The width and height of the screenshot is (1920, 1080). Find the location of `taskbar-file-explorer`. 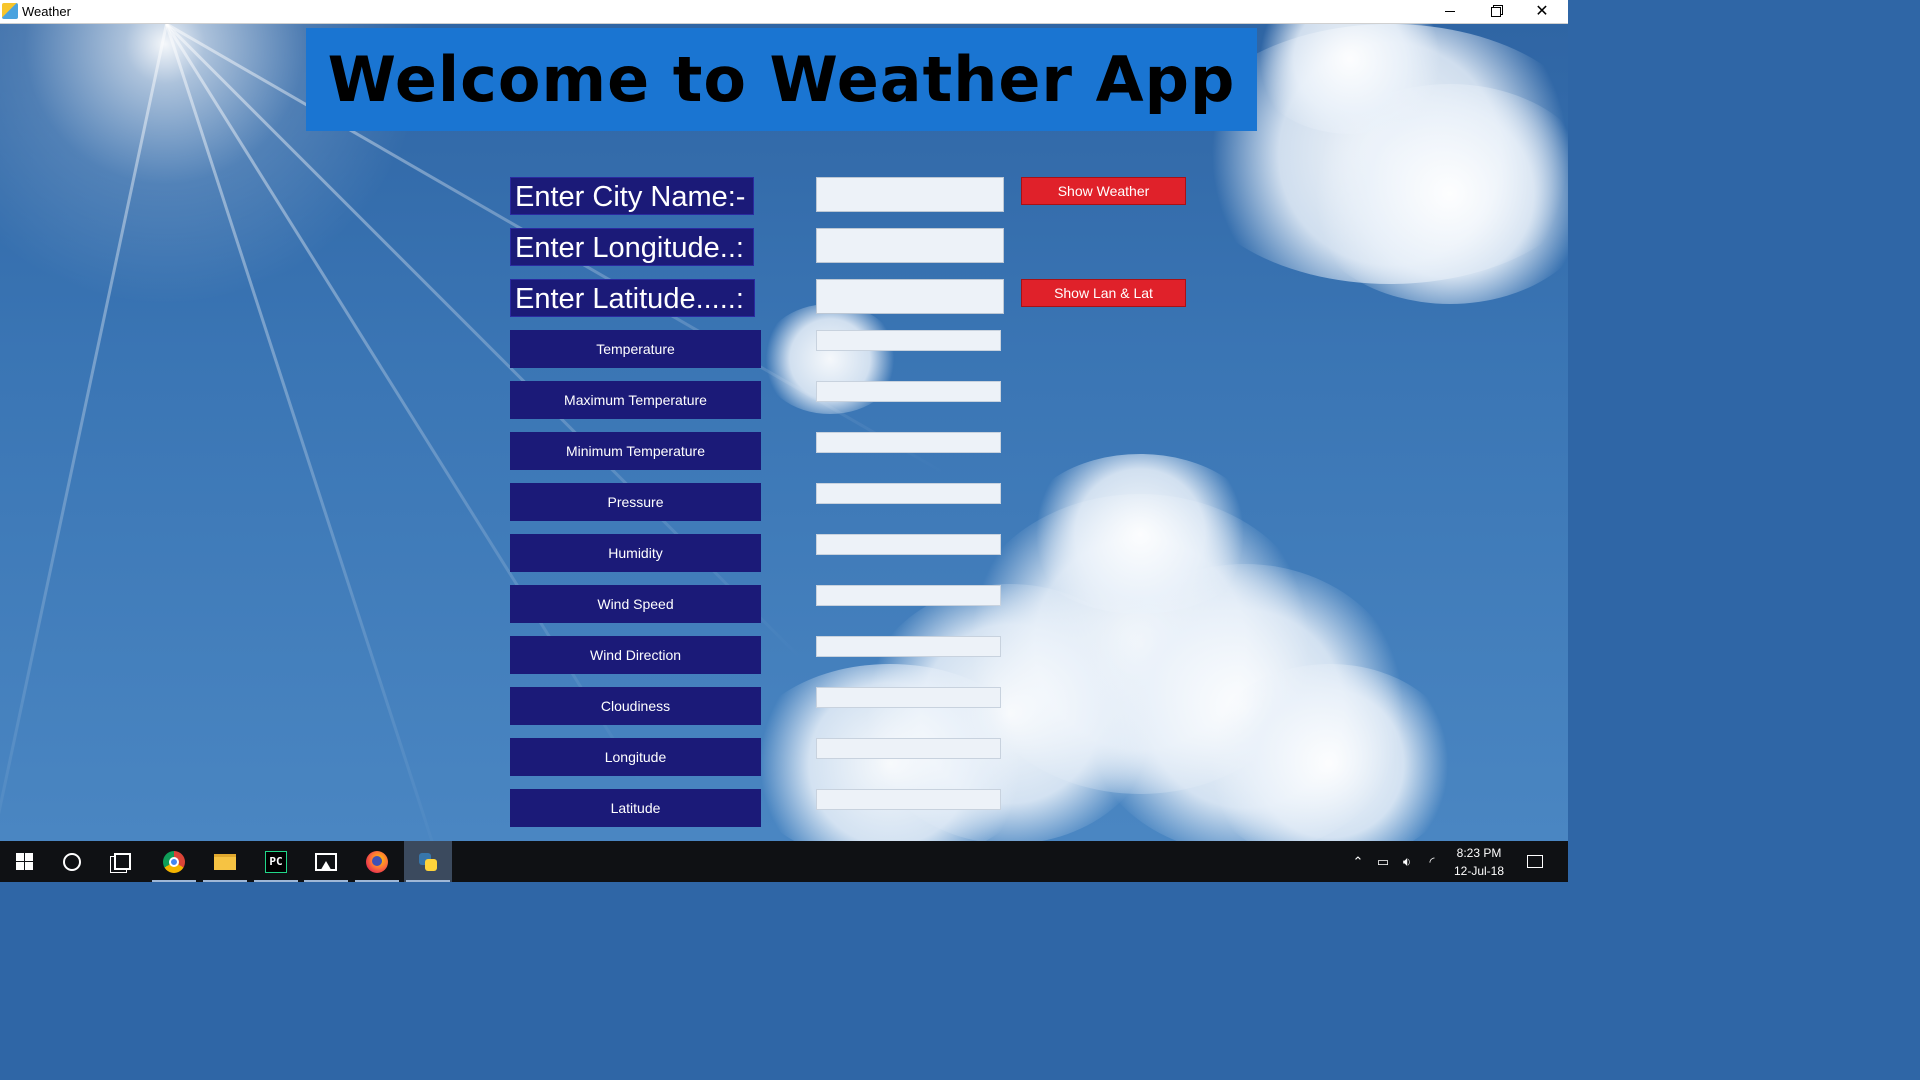

taskbar-file-explorer is located at coordinates (225, 861).